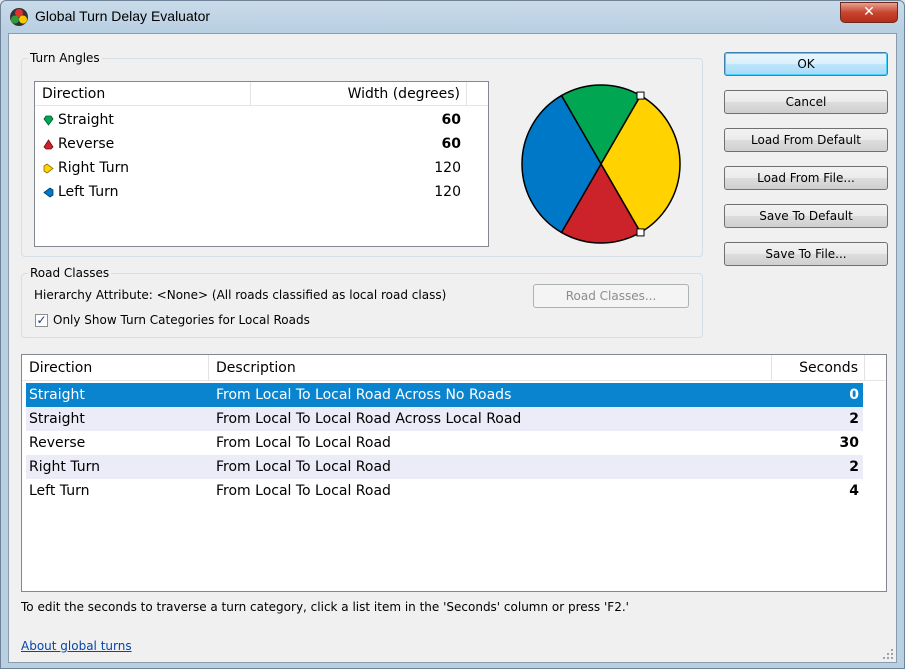 The image size is (905, 669). Describe the element at coordinates (444, 491) in the screenshot. I see `table-row: Left Turn From Local To Local Road 4` at that location.